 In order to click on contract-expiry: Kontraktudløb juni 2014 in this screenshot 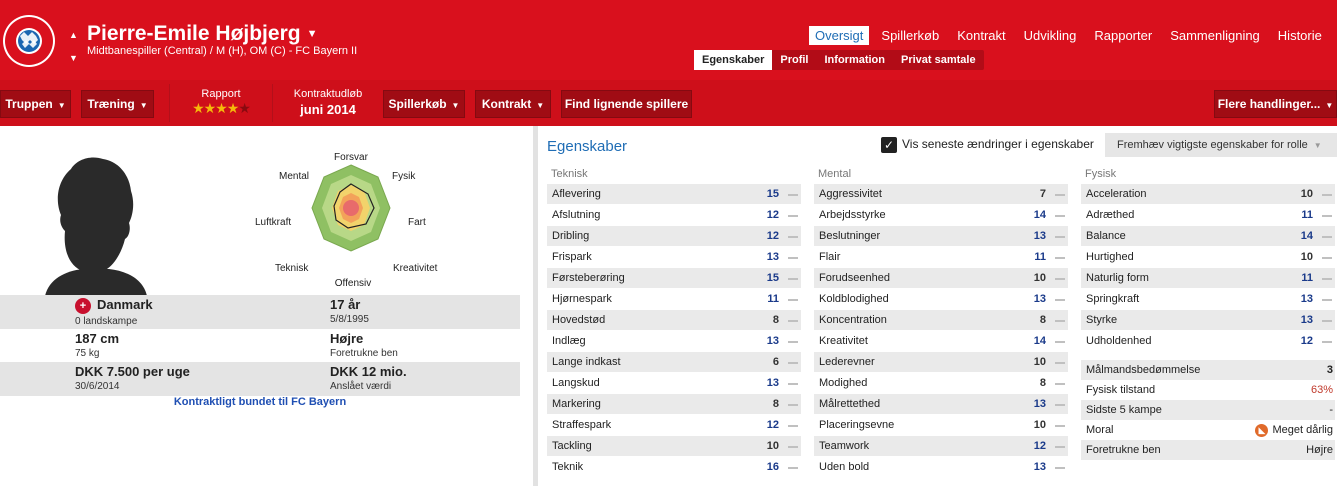, I will do `click(328, 102)`.